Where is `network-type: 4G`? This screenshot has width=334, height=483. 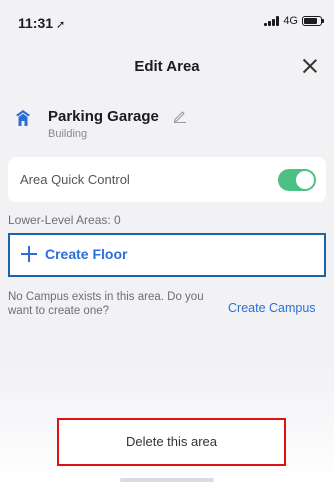
network-type: 4G is located at coordinates (290, 21).